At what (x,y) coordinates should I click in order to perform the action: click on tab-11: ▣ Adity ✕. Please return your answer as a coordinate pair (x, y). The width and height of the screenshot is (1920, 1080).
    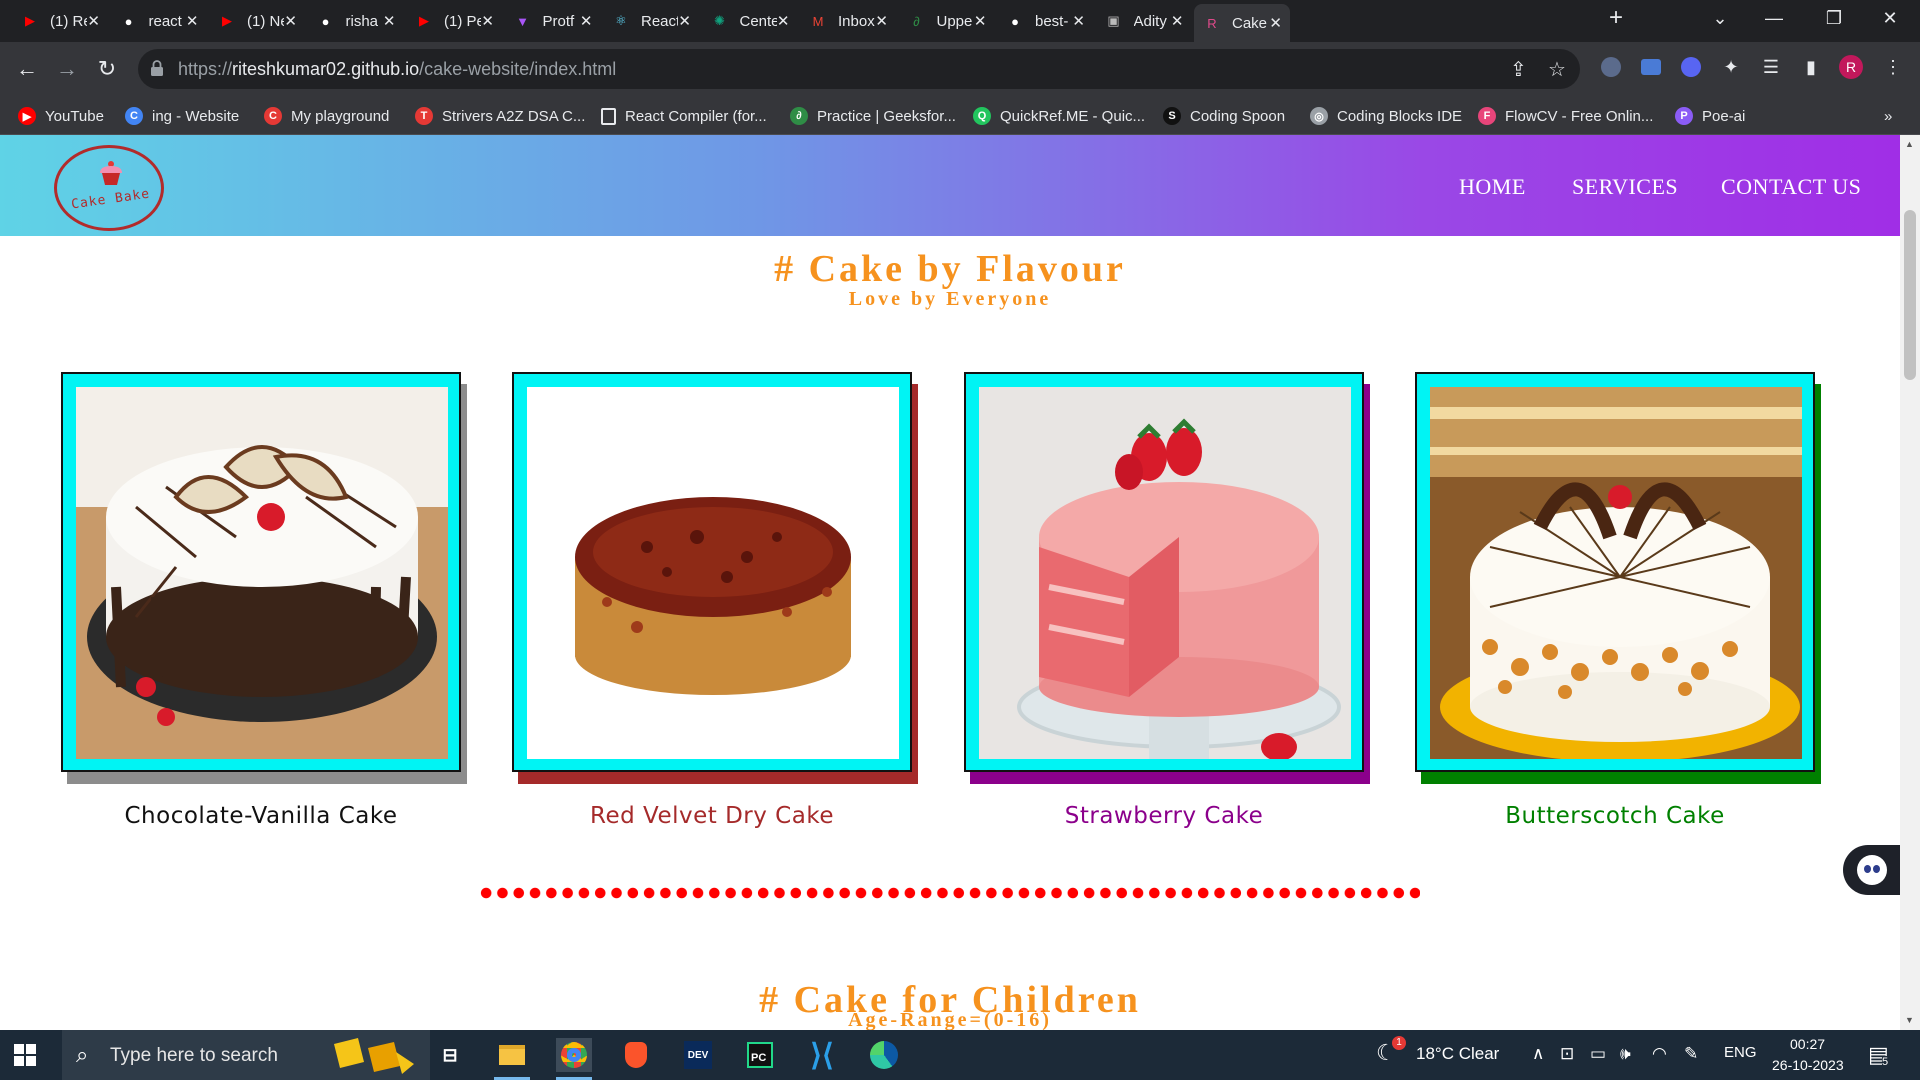
    Looking at the image, I should click on (1144, 21).